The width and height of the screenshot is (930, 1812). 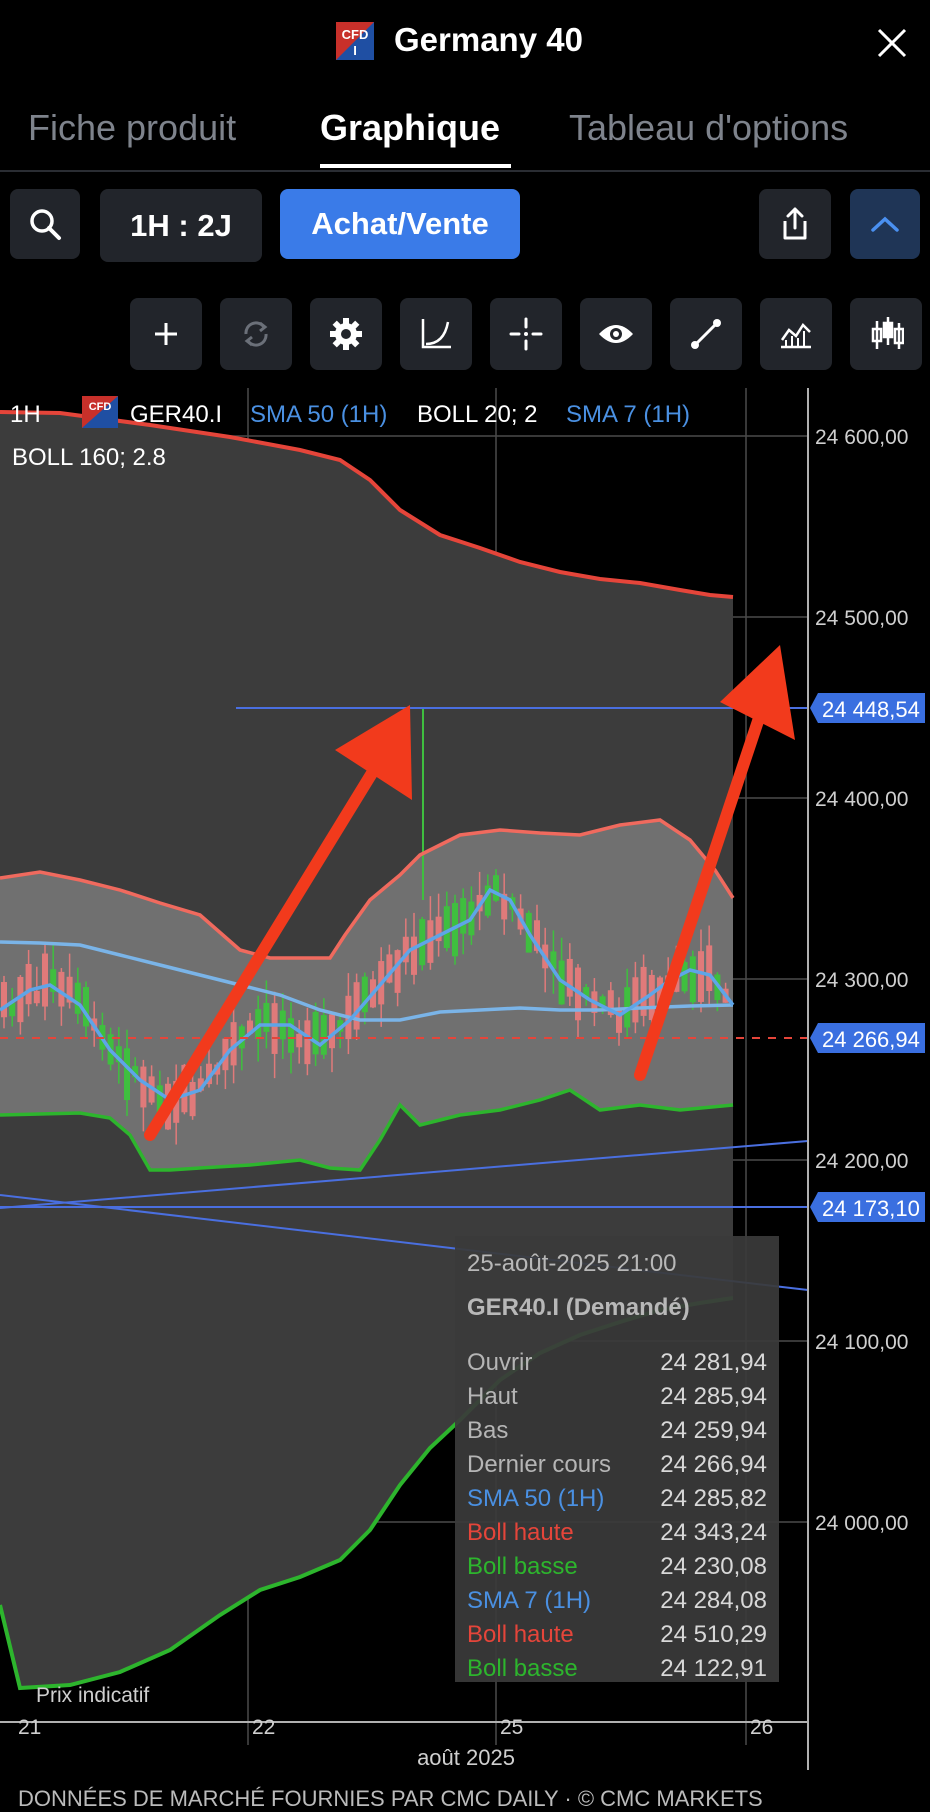 I want to click on eye-icon, so click(x=616, y=334).